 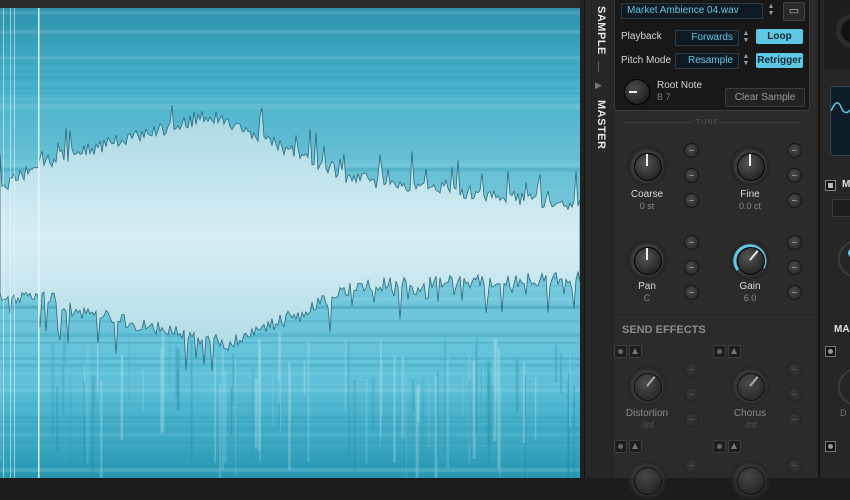 What do you see at coordinates (841, 208) in the screenshot?
I see `master-select` at bounding box center [841, 208].